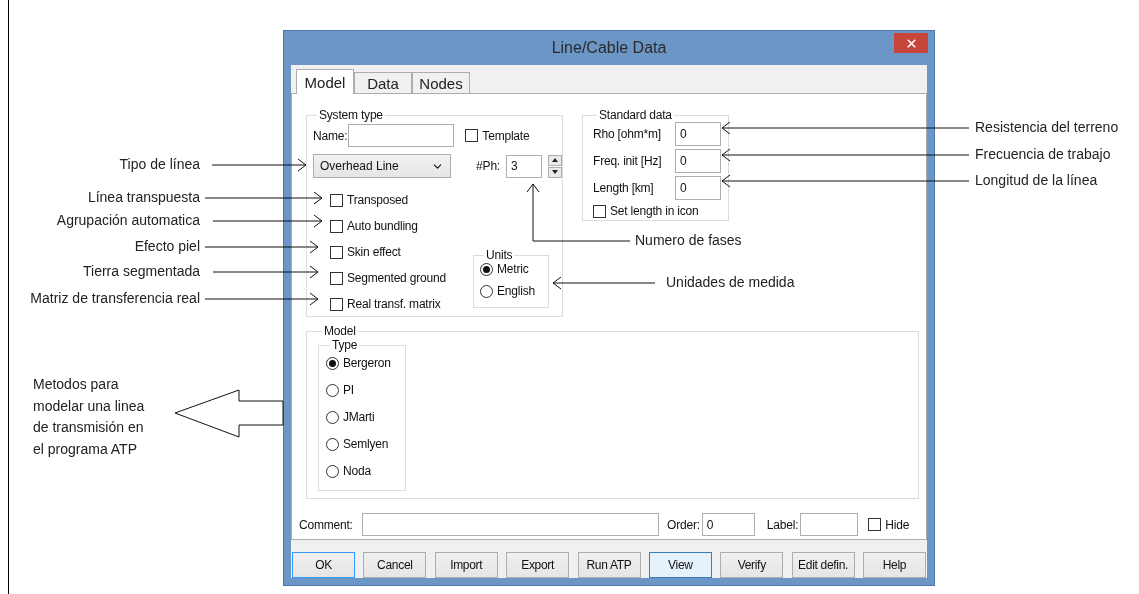 Image resolution: width=1139 pixels, height=594 pixels. What do you see at coordinates (1043, 154) in the screenshot?
I see `callout-label: Frecuencia de trabajo` at bounding box center [1043, 154].